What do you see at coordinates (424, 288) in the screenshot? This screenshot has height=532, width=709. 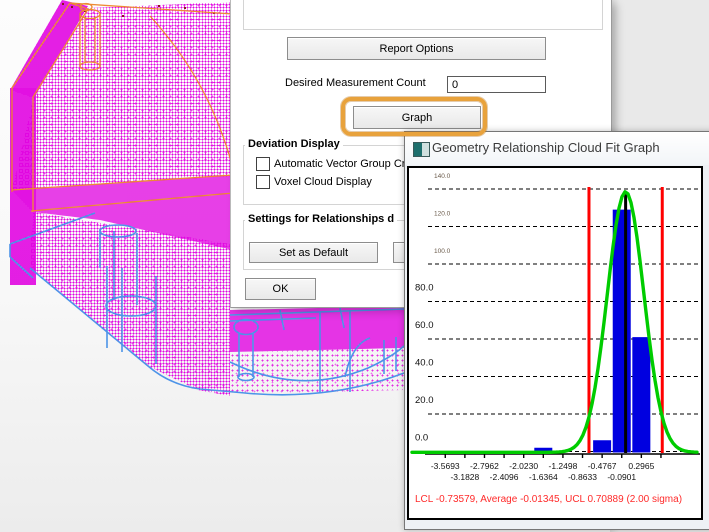 I see `svg-text: 80.0` at bounding box center [424, 288].